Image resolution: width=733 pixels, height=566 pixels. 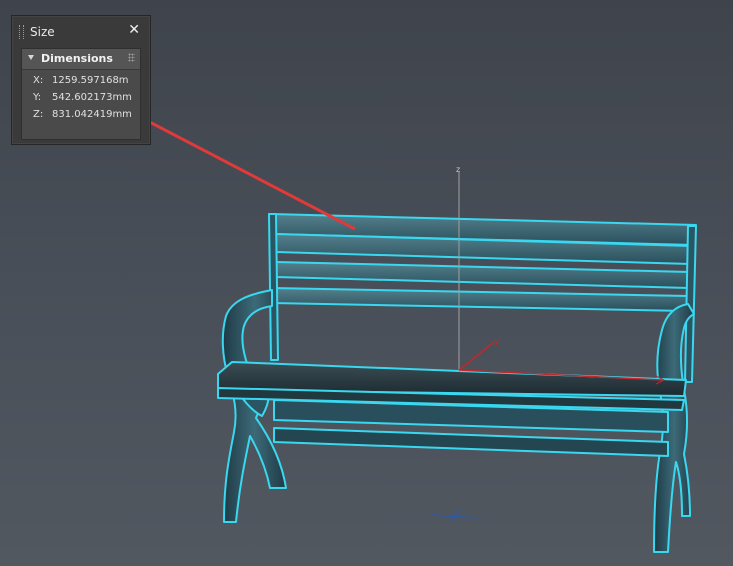 I want to click on y-axis-line, so click(x=476, y=356).